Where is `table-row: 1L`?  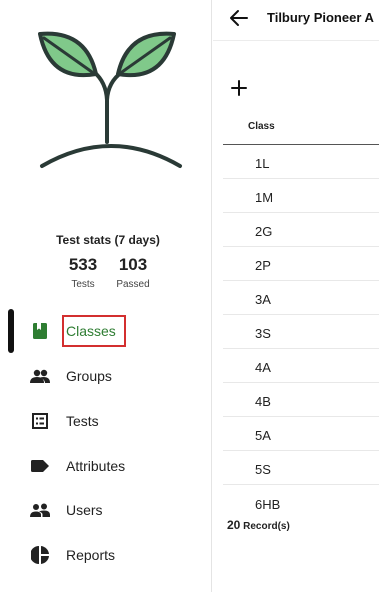 table-row: 1L is located at coordinates (301, 162).